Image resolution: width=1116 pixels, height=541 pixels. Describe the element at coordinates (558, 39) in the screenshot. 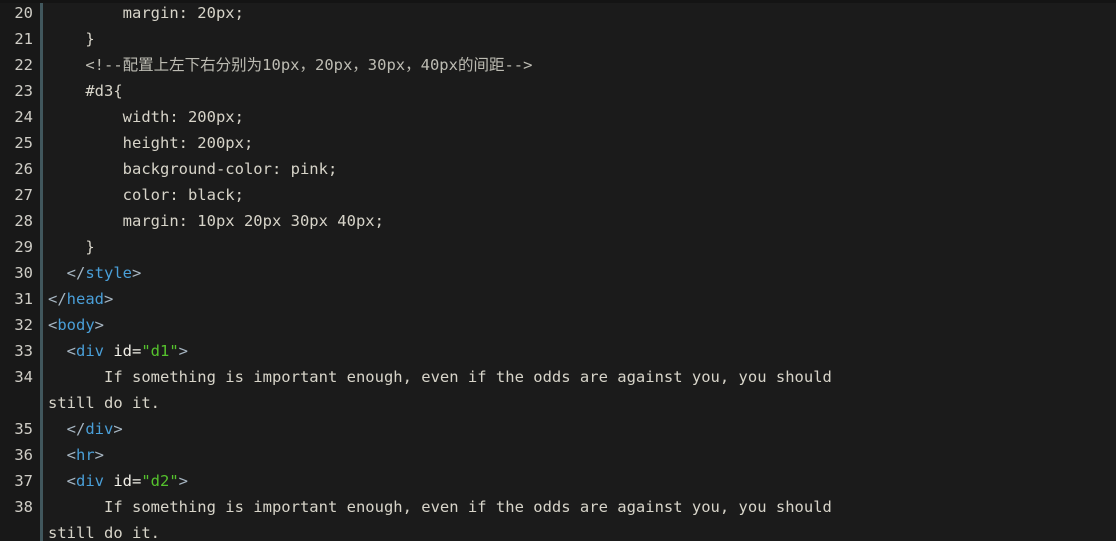

I see `code-line: 21 }` at that location.